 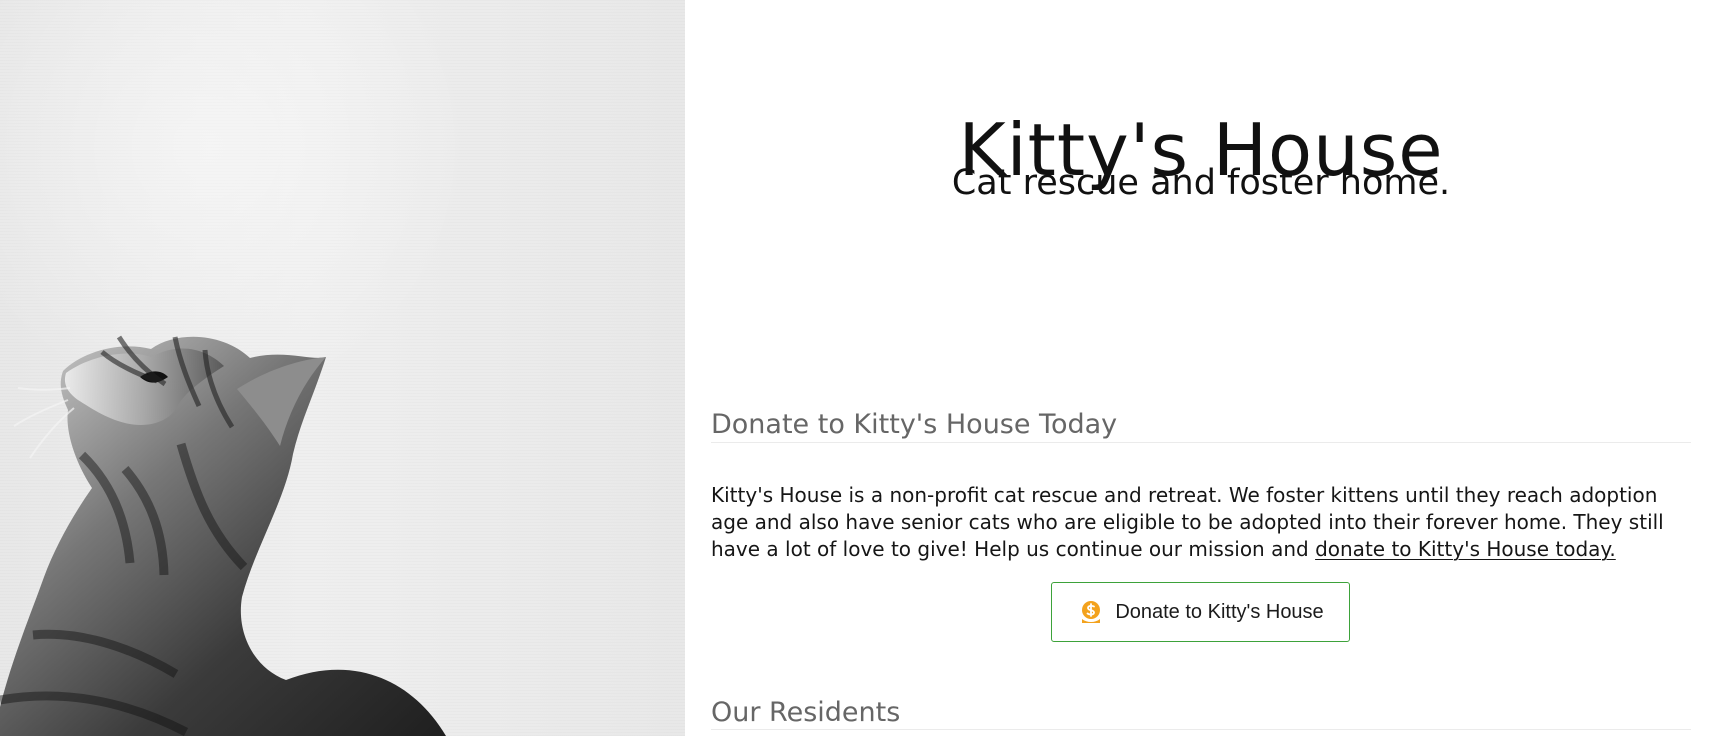 I want to click on cat-silhouette-icon, so click(x=223, y=535).